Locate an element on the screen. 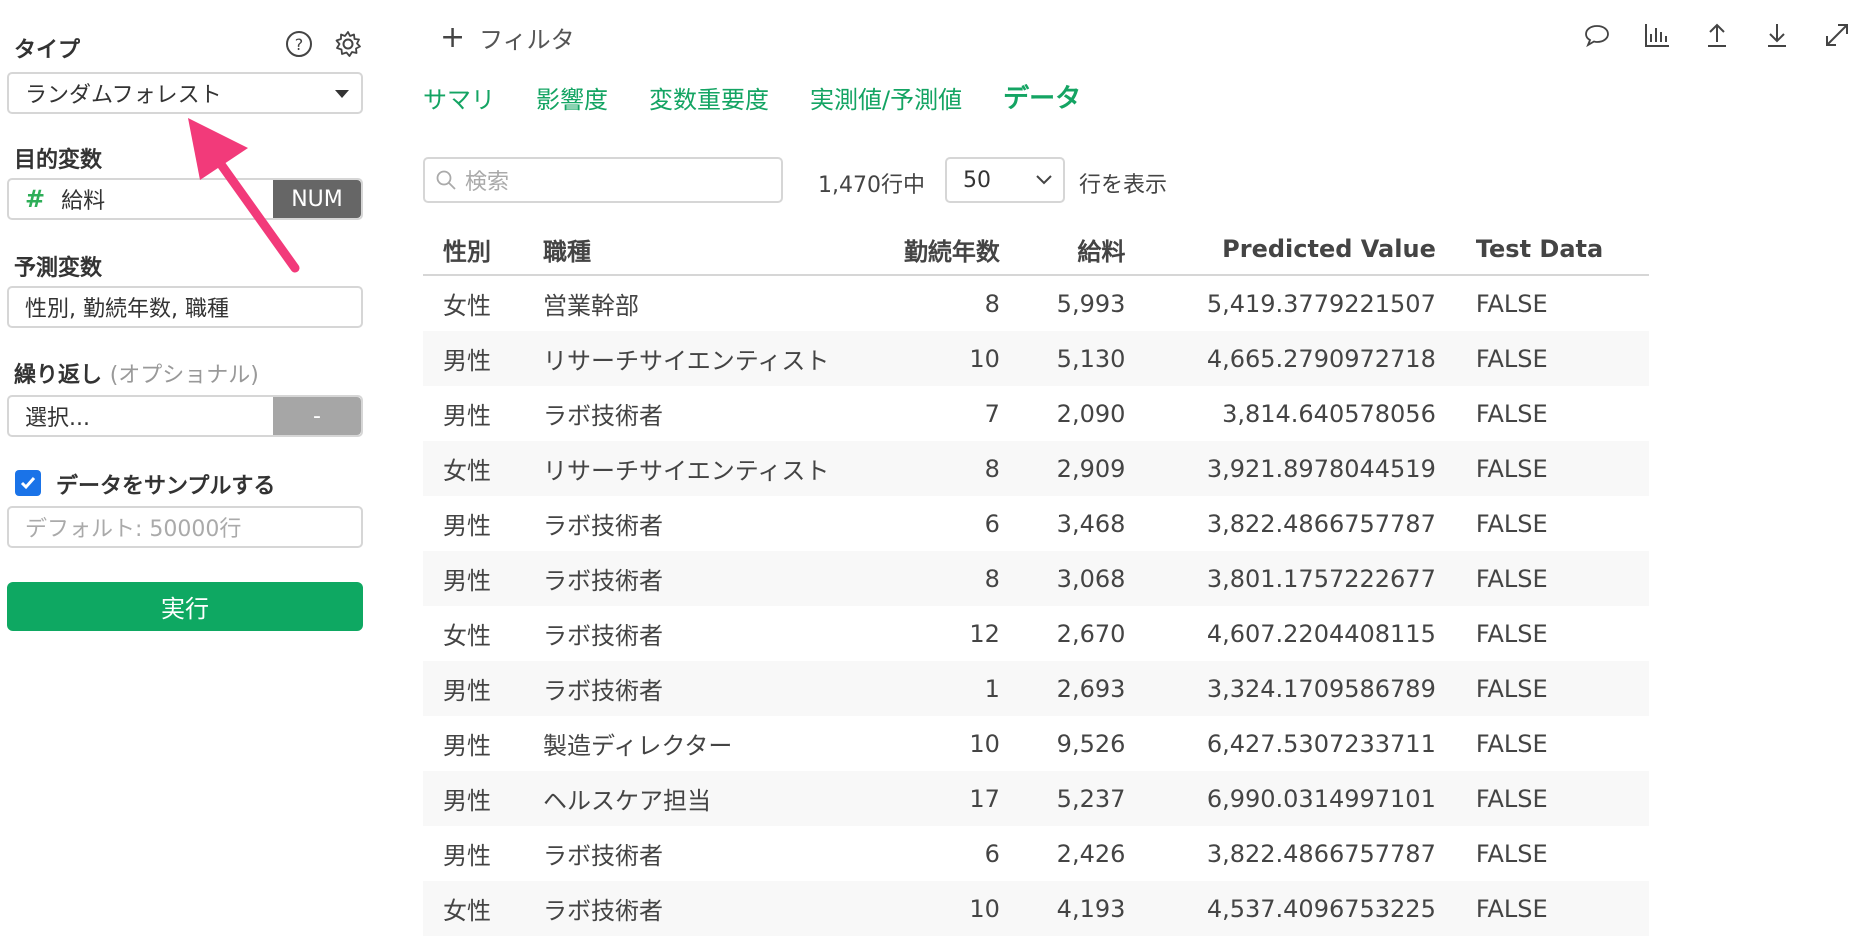  page-size-value: 50 is located at coordinates (977, 180).